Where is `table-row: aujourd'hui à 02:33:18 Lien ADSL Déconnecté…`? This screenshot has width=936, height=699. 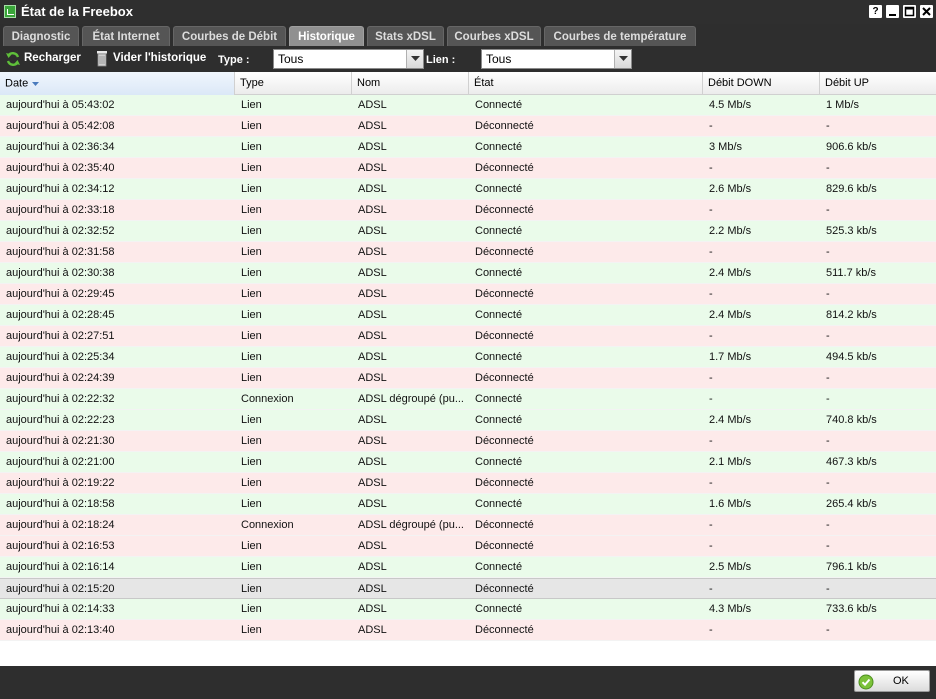
table-row: aujourd'hui à 02:33:18 Lien ADSL Déconnecté… is located at coordinates (468, 210).